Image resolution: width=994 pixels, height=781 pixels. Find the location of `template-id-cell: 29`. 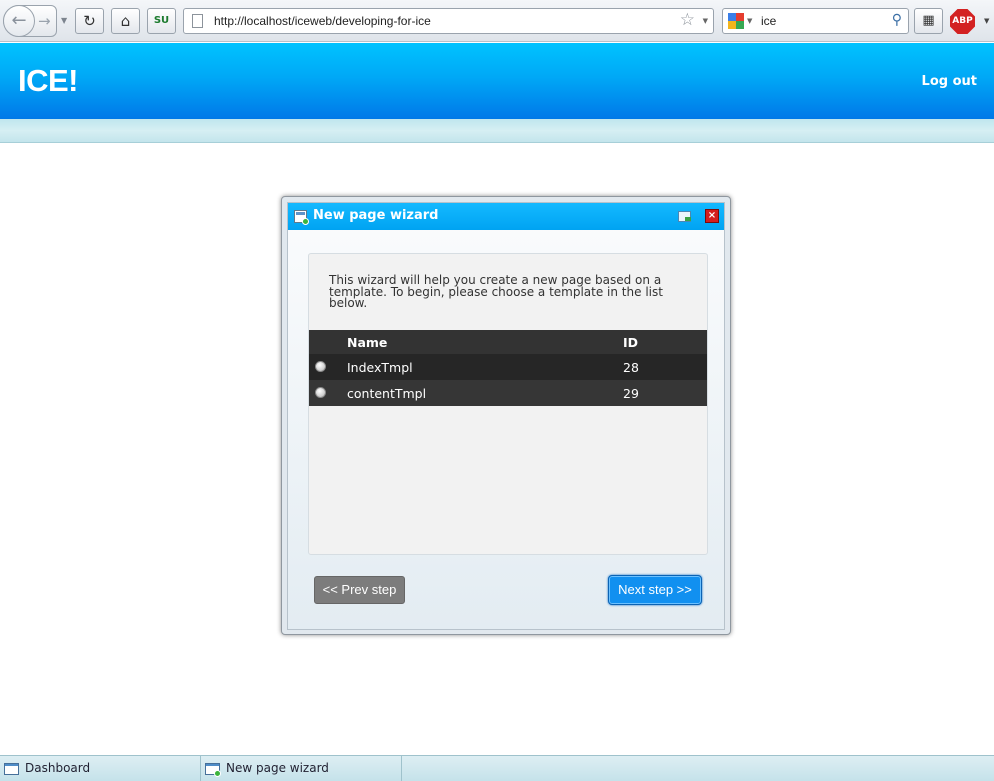

template-id-cell: 29 is located at coordinates (665, 393).